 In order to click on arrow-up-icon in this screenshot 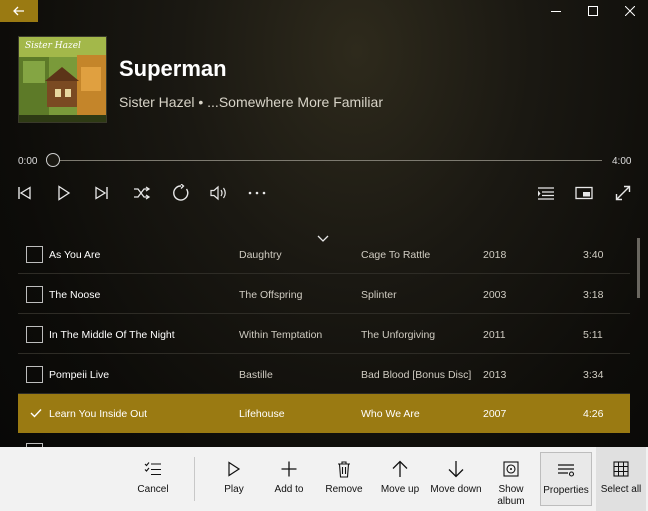, I will do `click(400, 468)`.